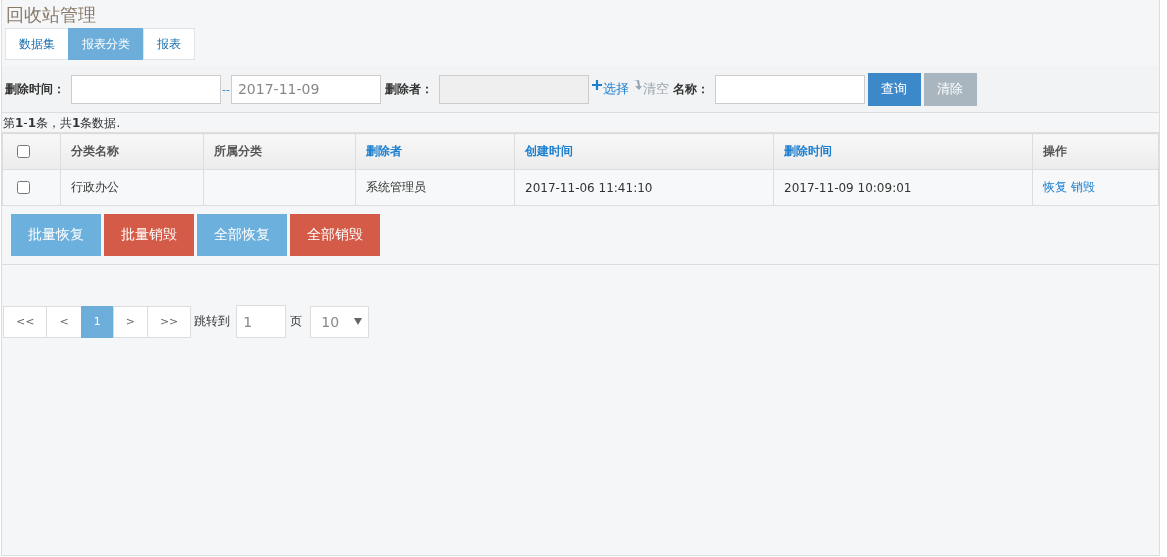  What do you see at coordinates (296, 321) in the screenshot?
I see `page-unit-label: 页` at bounding box center [296, 321].